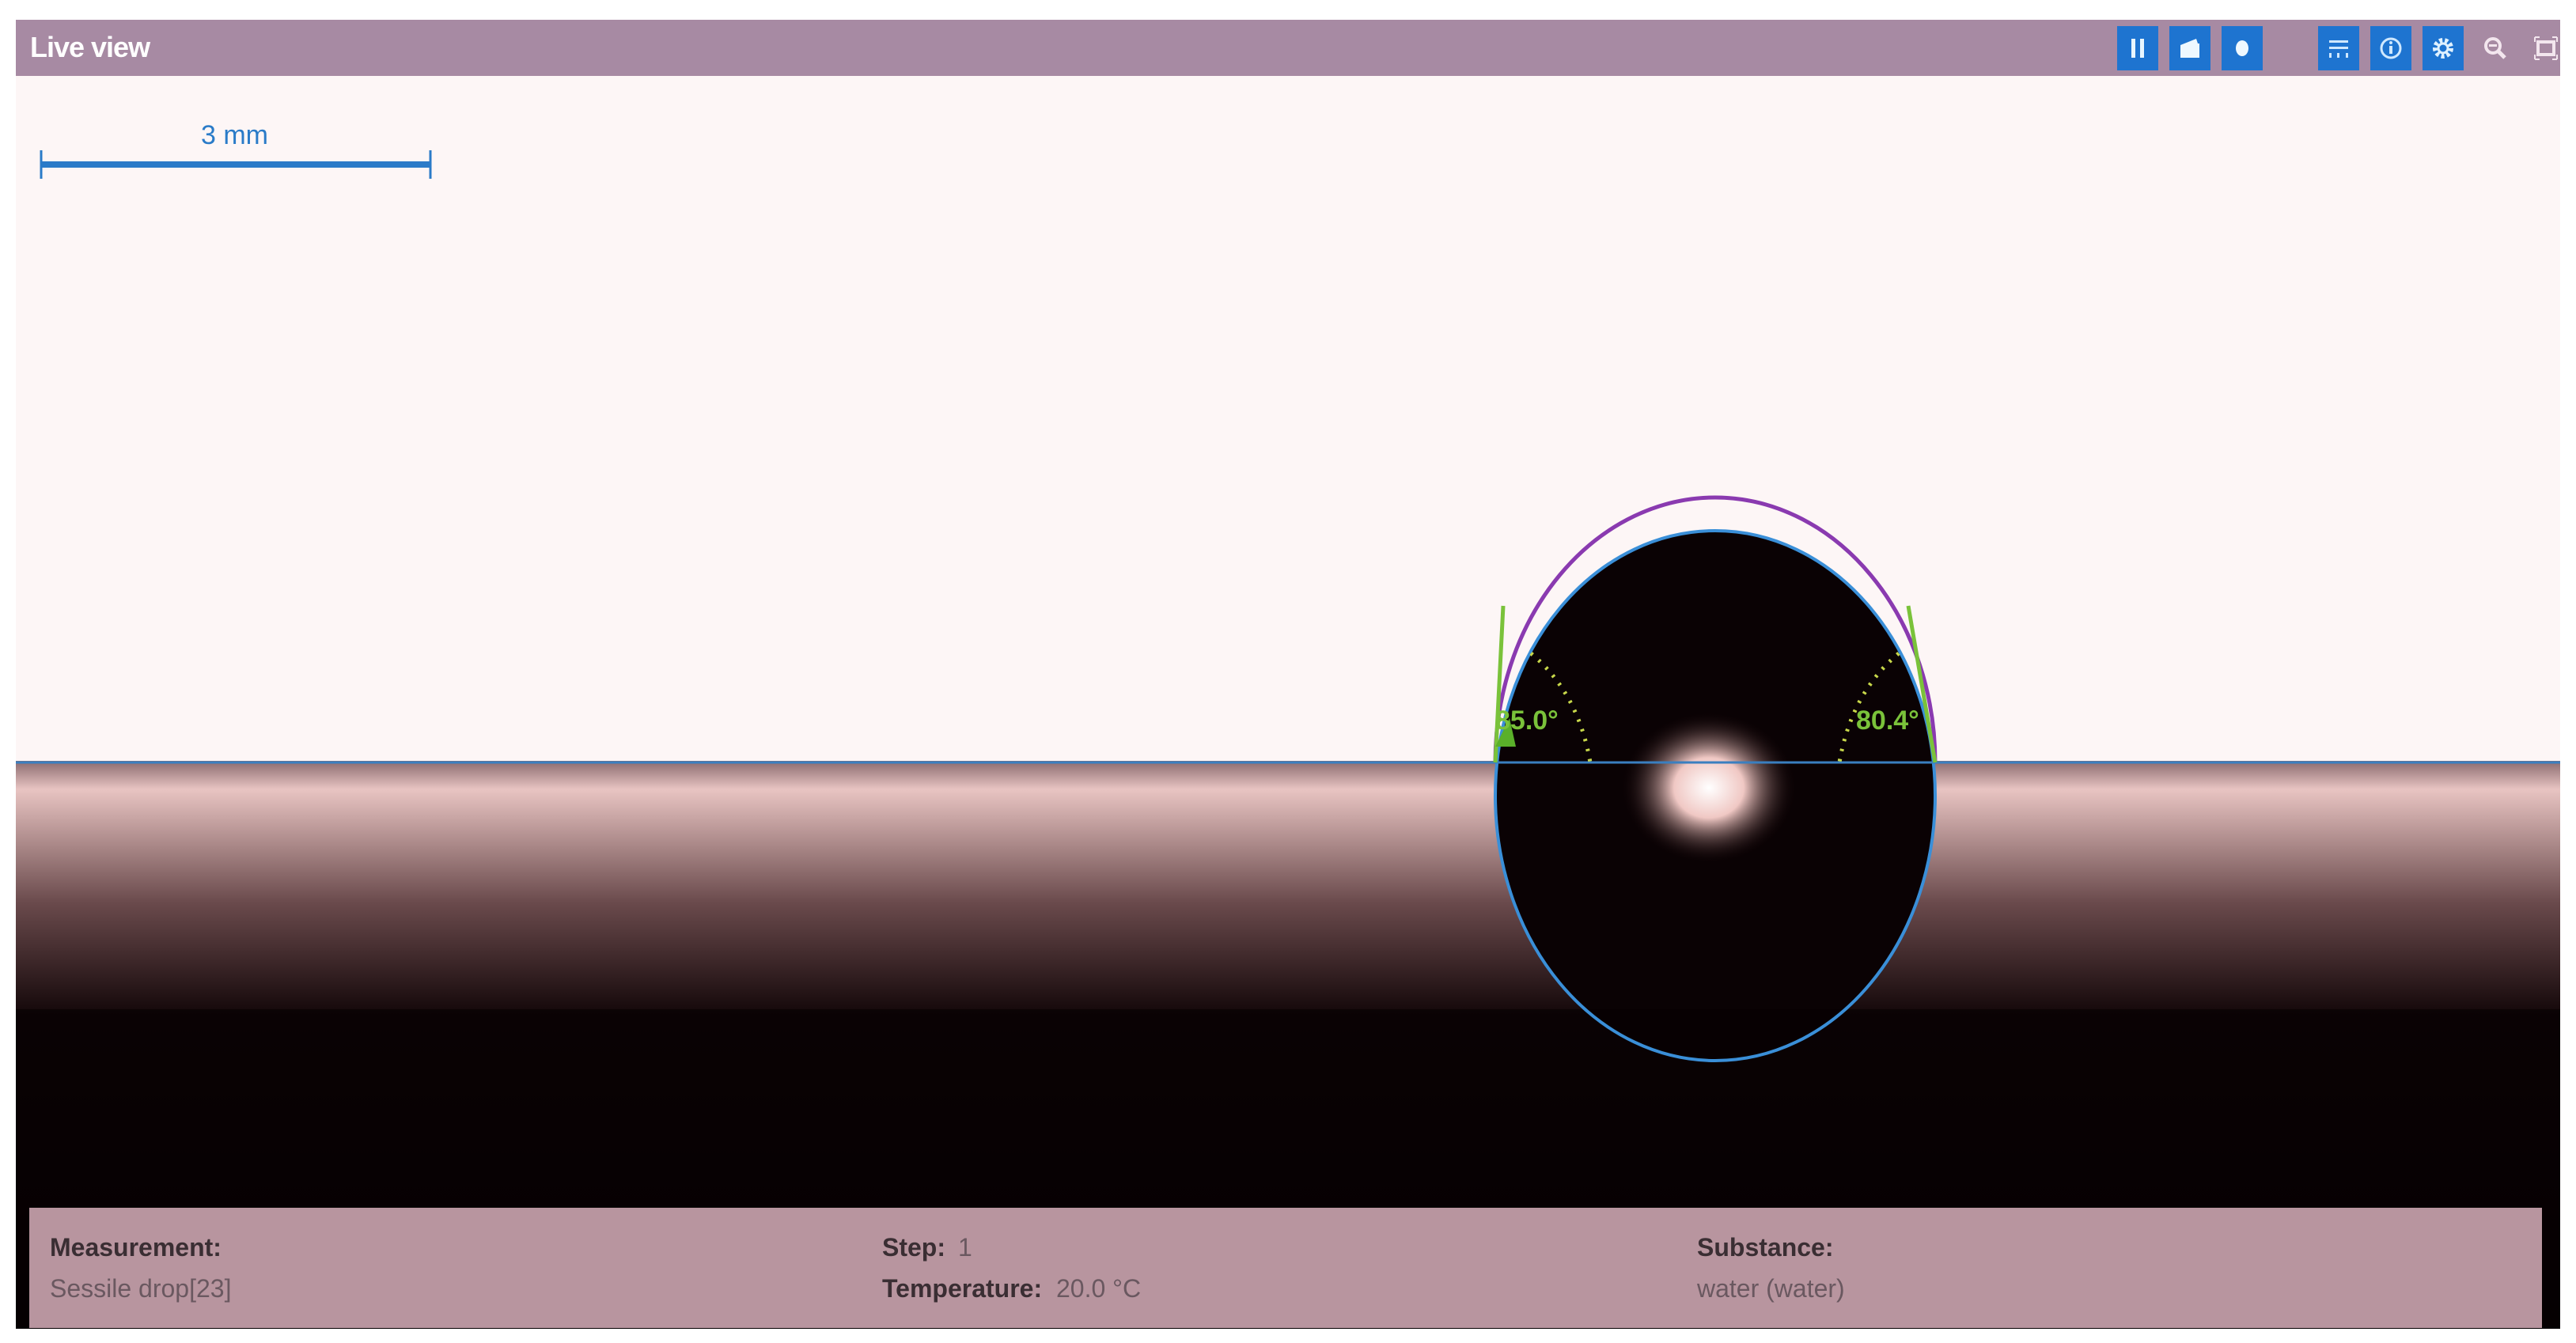 The width and height of the screenshot is (2576, 1343). Describe the element at coordinates (1709, 788) in the screenshot. I see `reflection-glow` at that location.